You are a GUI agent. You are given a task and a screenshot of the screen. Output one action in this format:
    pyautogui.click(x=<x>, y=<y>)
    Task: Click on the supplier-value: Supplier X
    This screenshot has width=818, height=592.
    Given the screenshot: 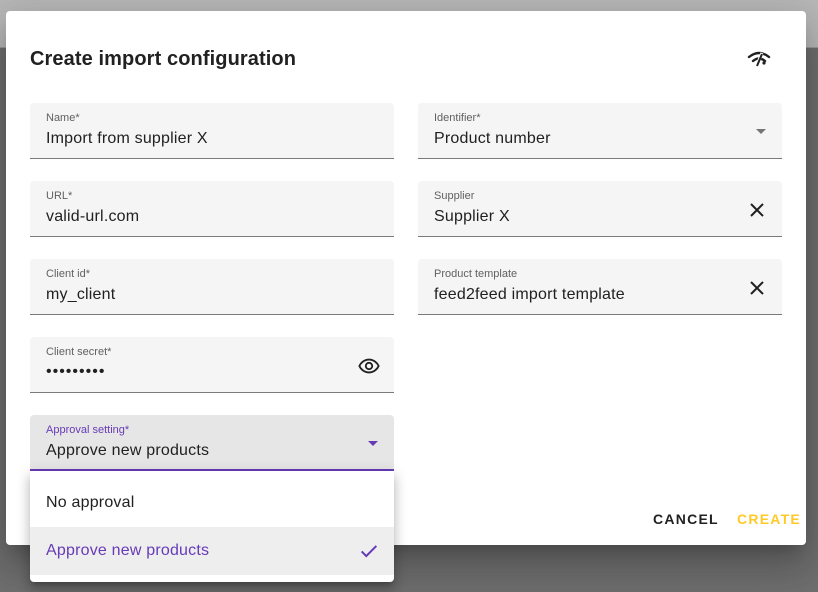 What is the action you would take?
    pyautogui.click(x=472, y=217)
    